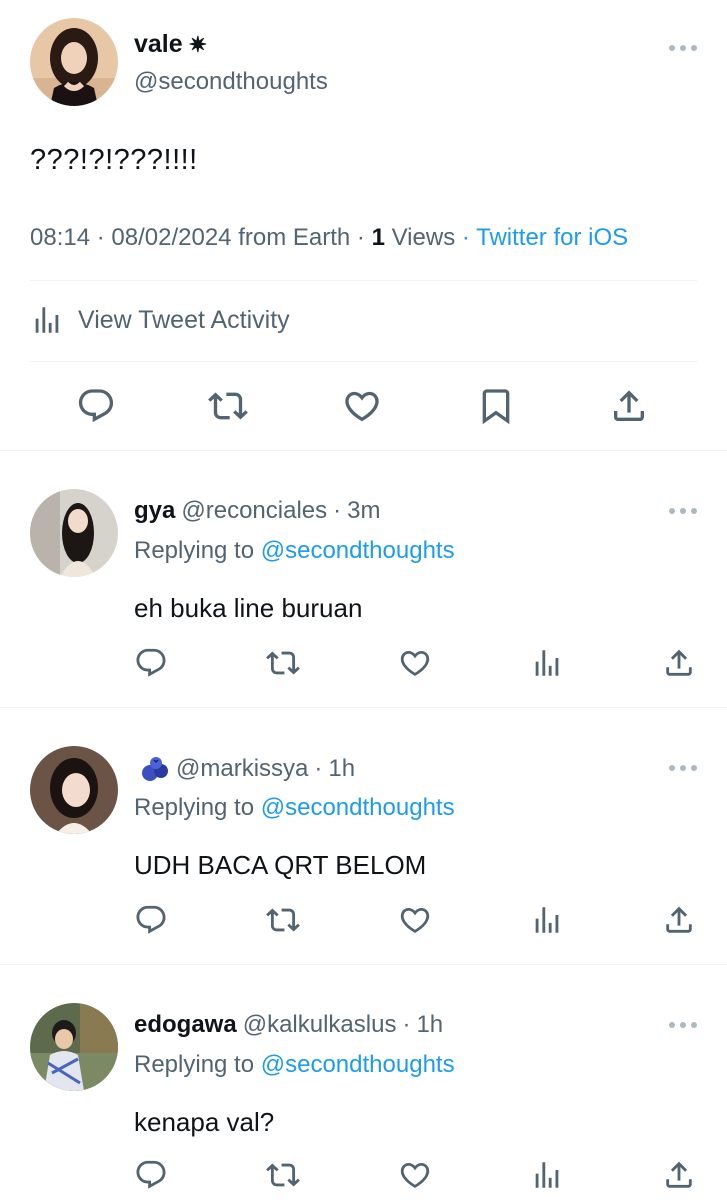 The image size is (727, 1200). What do you see at coordinates (552, 237) in the screenshot?
I see `tweet-client-link: Twitter for iOS` at bounding box center [552, 237].